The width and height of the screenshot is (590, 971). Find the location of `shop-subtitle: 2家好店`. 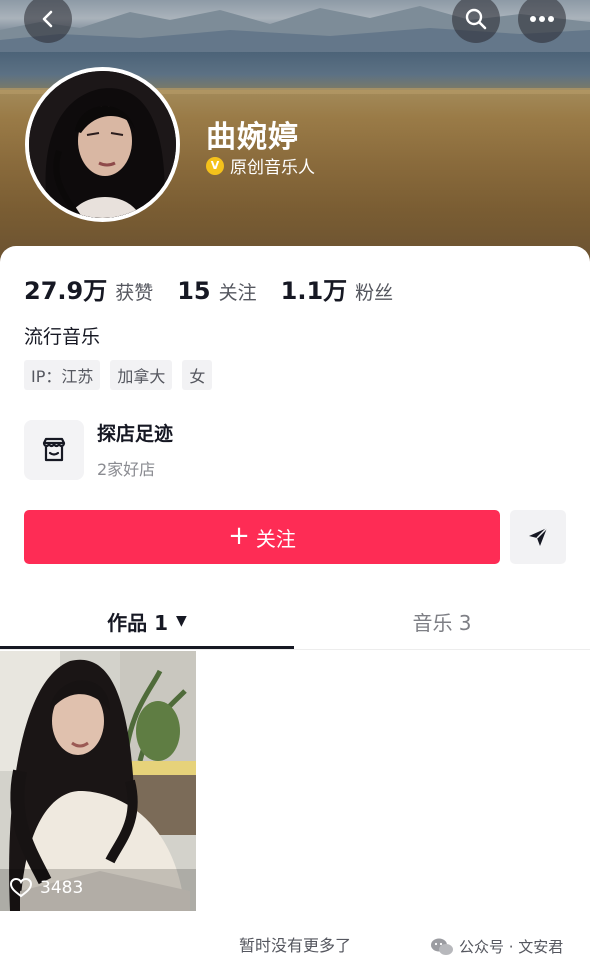

shop-subtitle: 2家好店 is located at coordinates (126, 469).